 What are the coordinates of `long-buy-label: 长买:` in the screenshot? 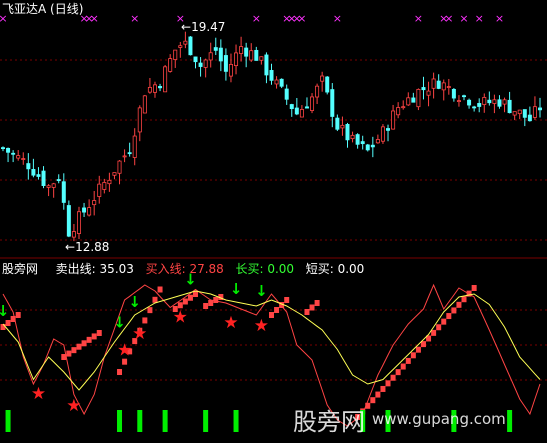 It's located at (249, 269).